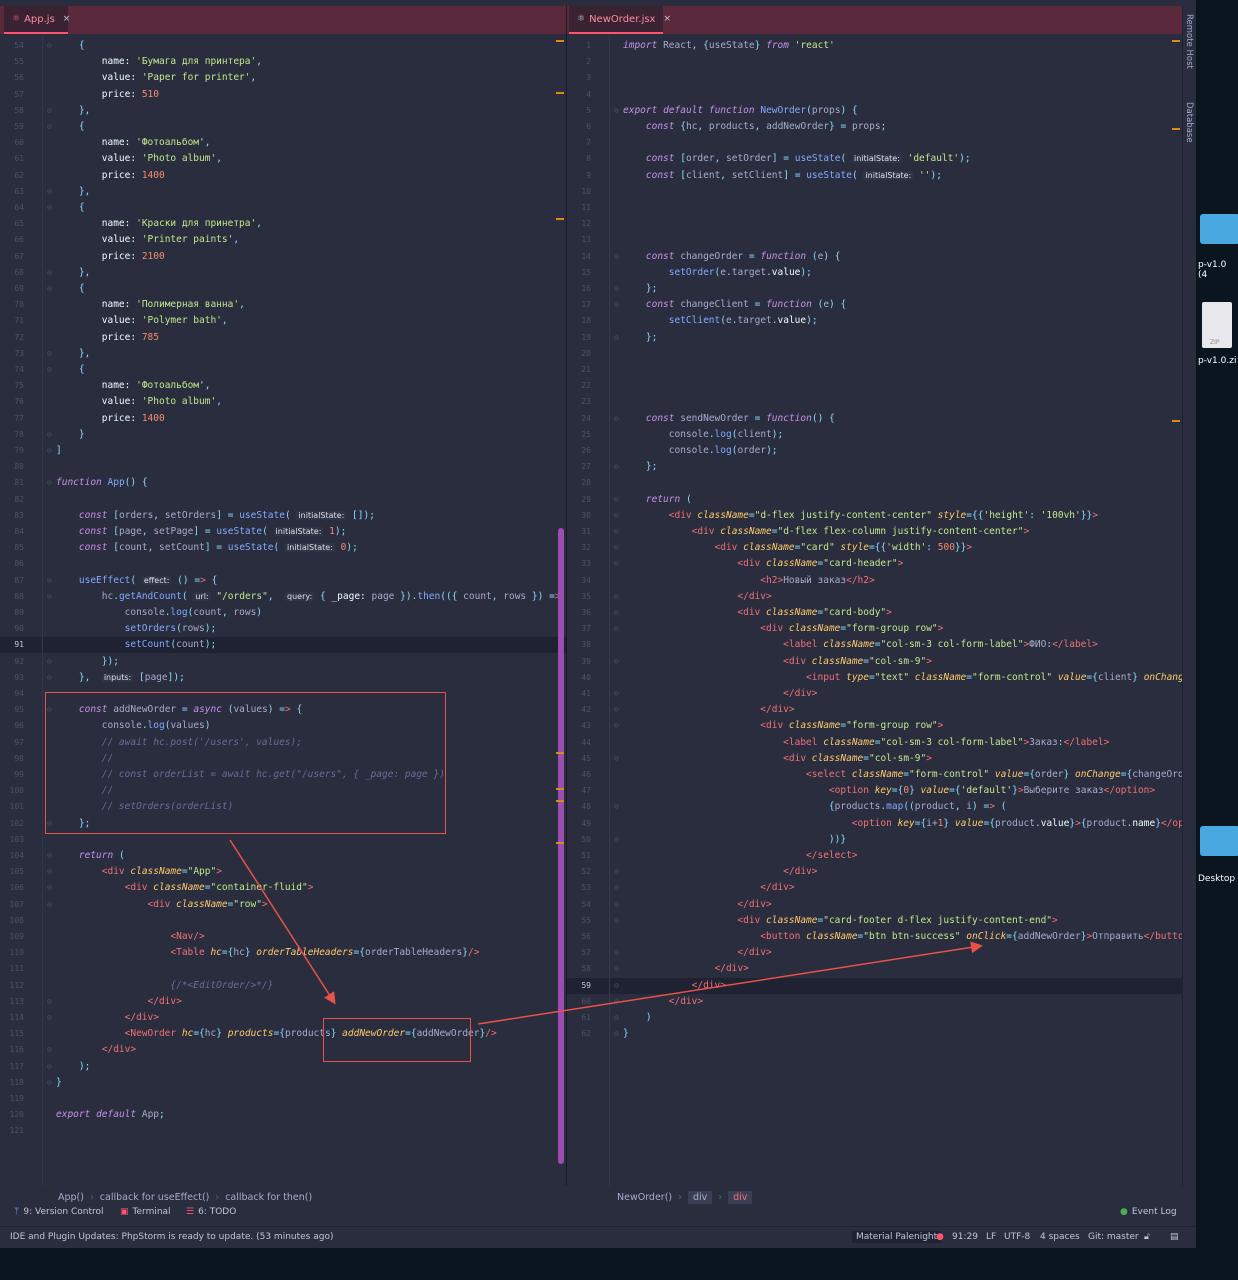 Image resolution: width=1238 pixels, height=1280 pixels. Describe the element at coordinates (12, 289) in the screenshot. I see `left-line-number: 69` at that location.